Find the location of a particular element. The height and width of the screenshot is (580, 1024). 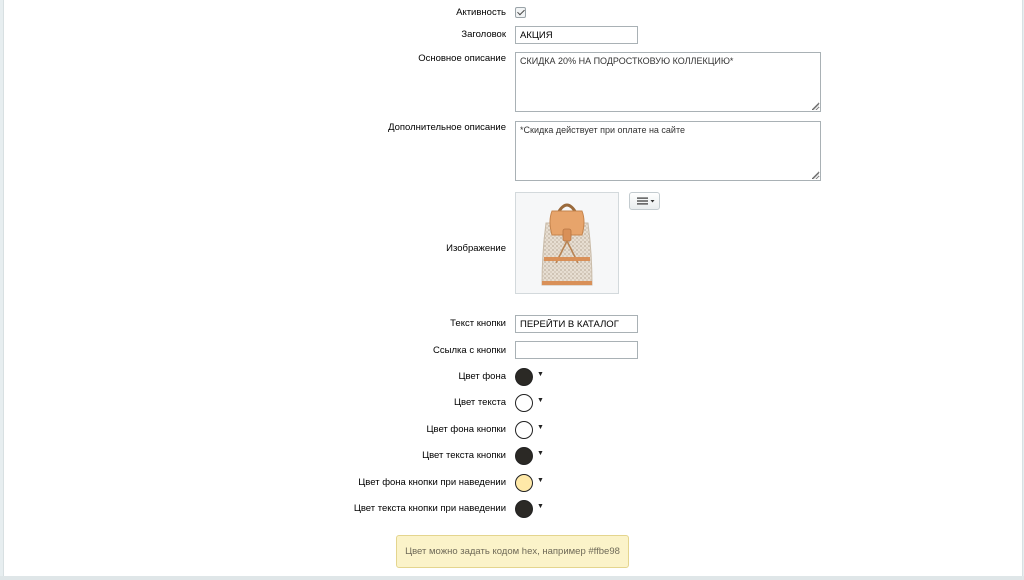

text-color-swatch is located at coordinates (524, 403).